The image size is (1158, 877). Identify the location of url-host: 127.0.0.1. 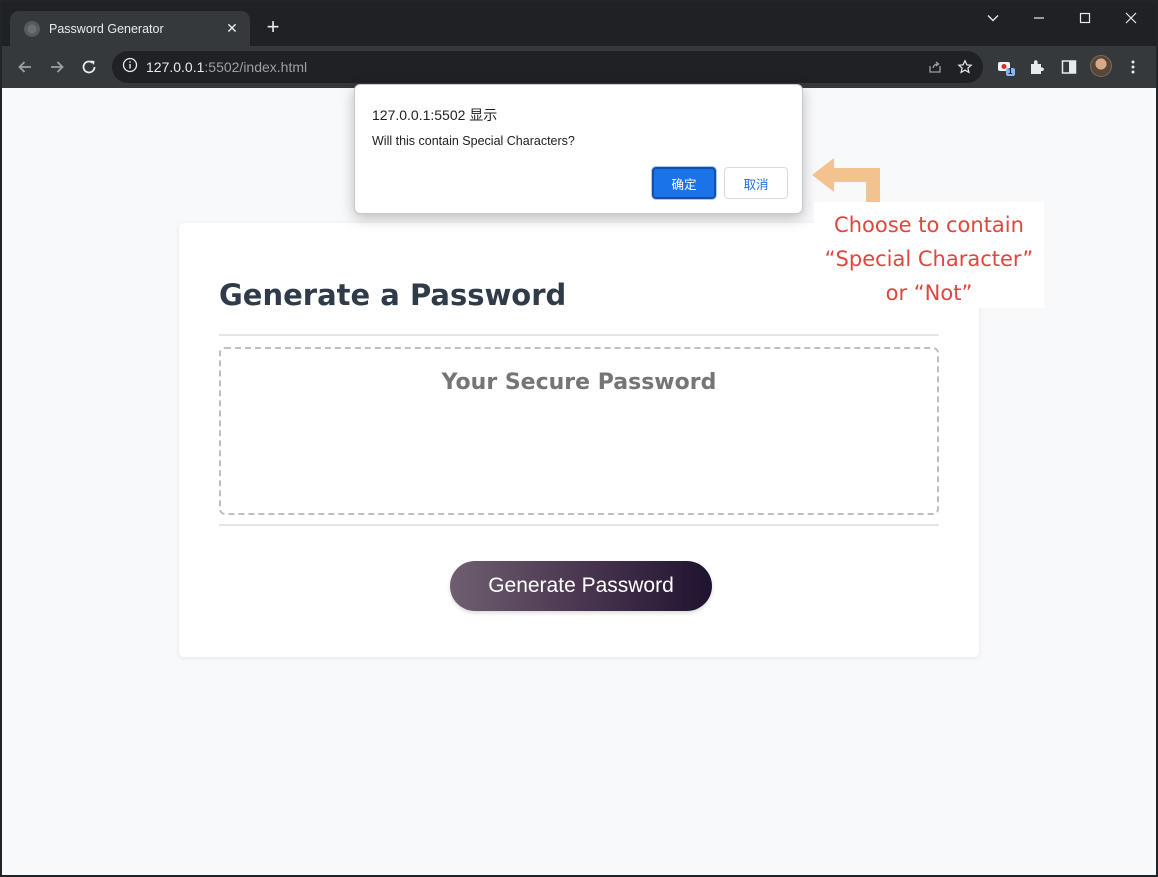
(175, 67).